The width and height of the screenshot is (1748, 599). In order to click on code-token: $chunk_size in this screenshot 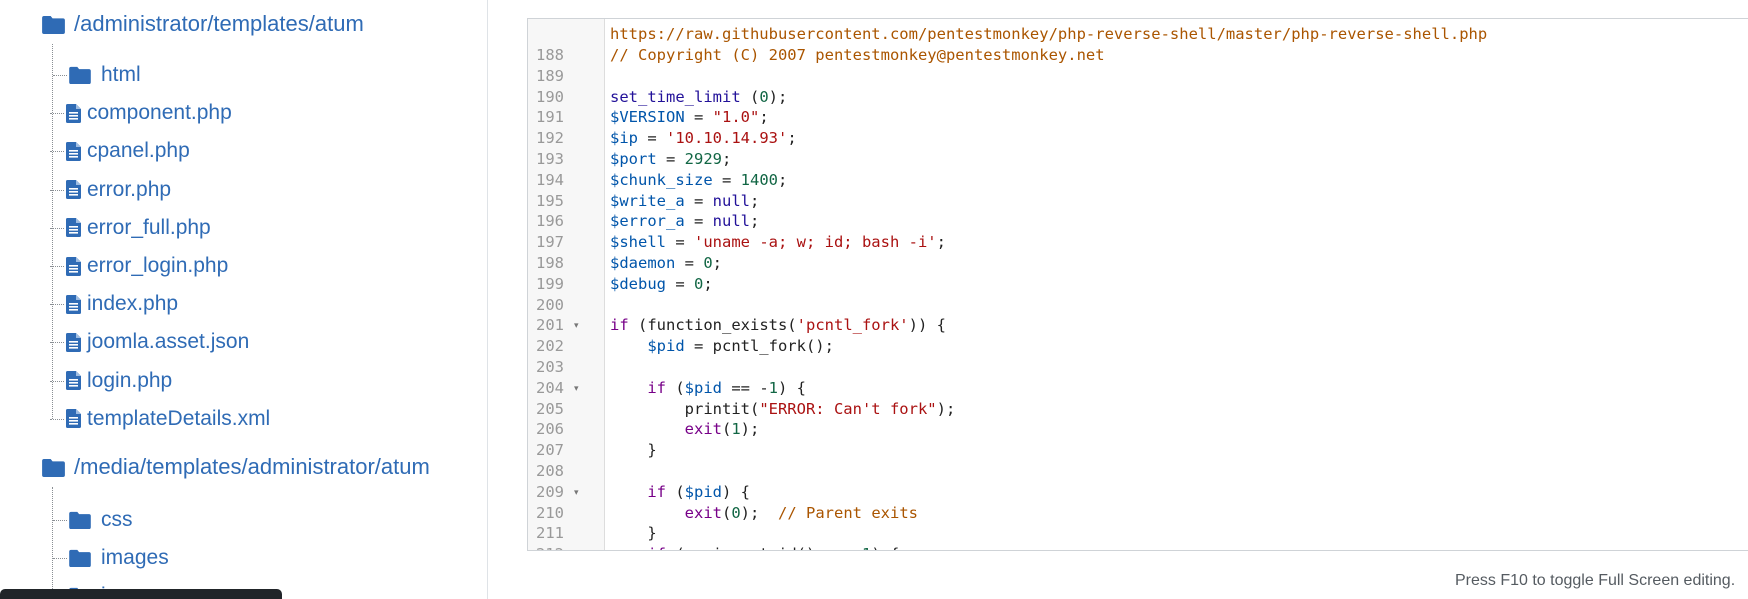, I will do `click(661, 179)`.